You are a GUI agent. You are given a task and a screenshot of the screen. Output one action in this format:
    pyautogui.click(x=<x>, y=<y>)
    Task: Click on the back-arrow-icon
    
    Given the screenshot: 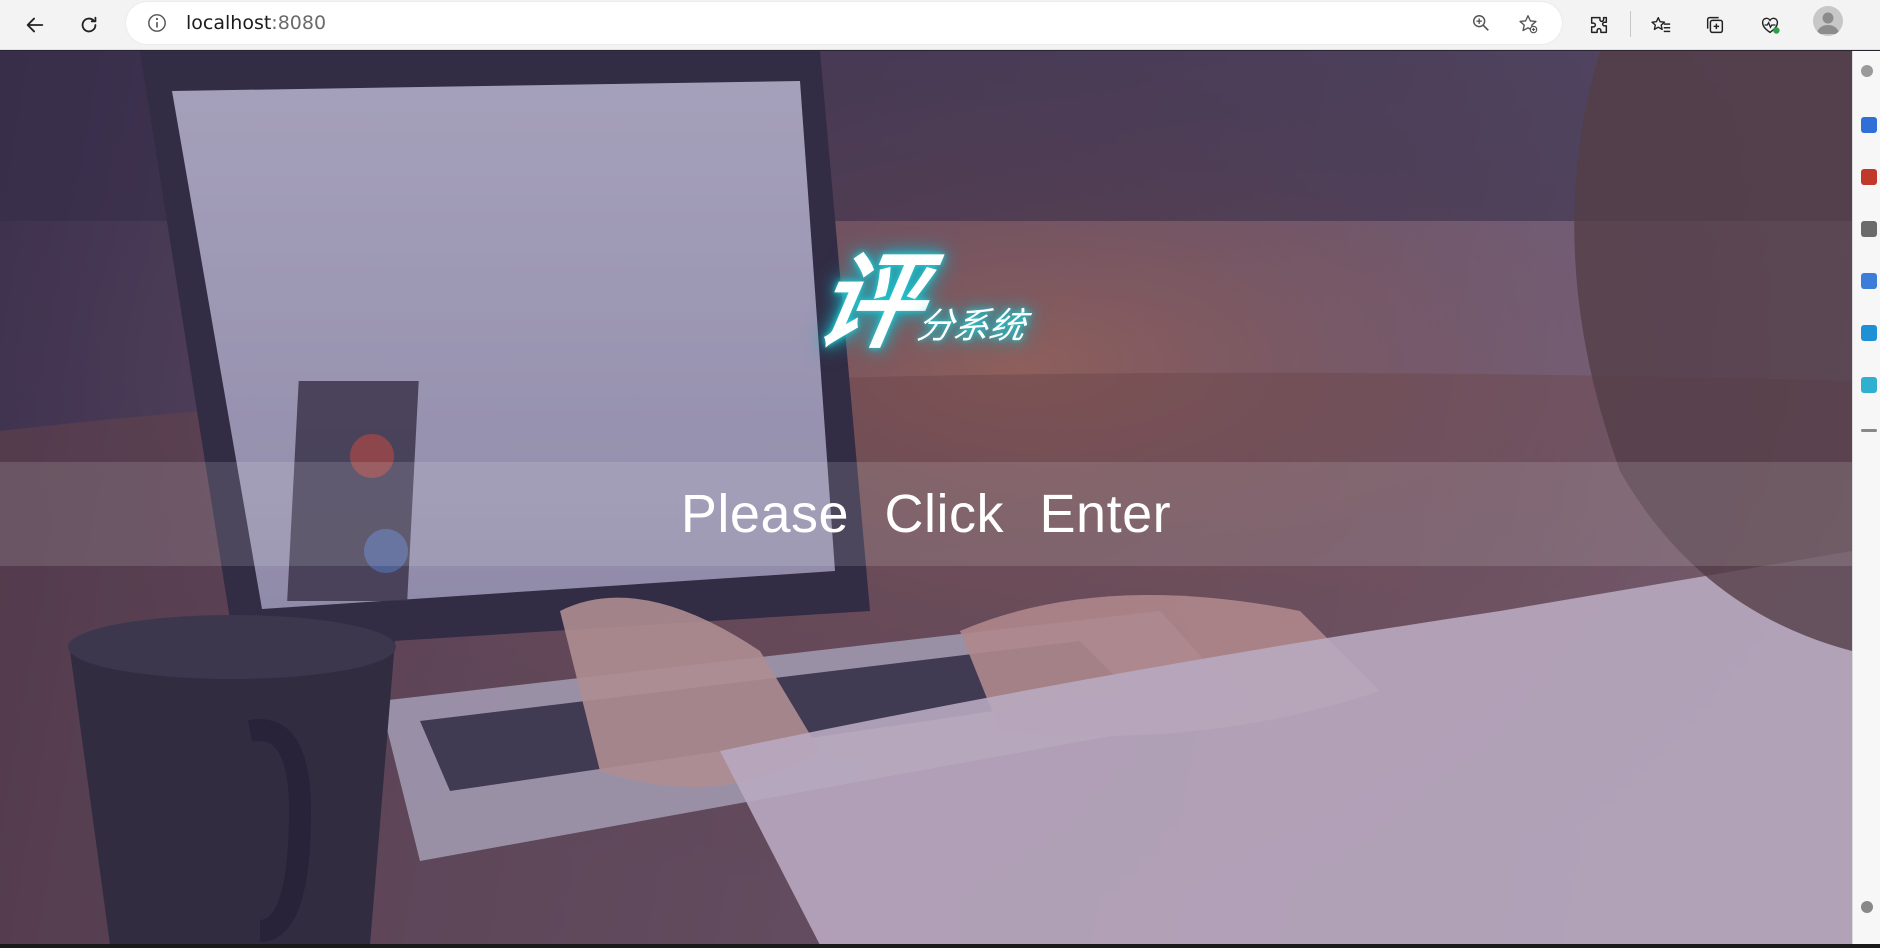 What is the action you would take?
    pyautogui.click(x=35, y=25)
    